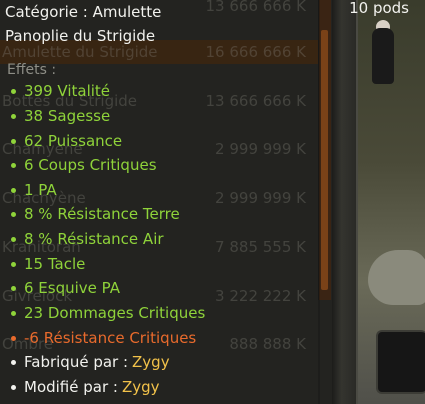  I want to click on effect-text: 1 PA, so click(40, 190).